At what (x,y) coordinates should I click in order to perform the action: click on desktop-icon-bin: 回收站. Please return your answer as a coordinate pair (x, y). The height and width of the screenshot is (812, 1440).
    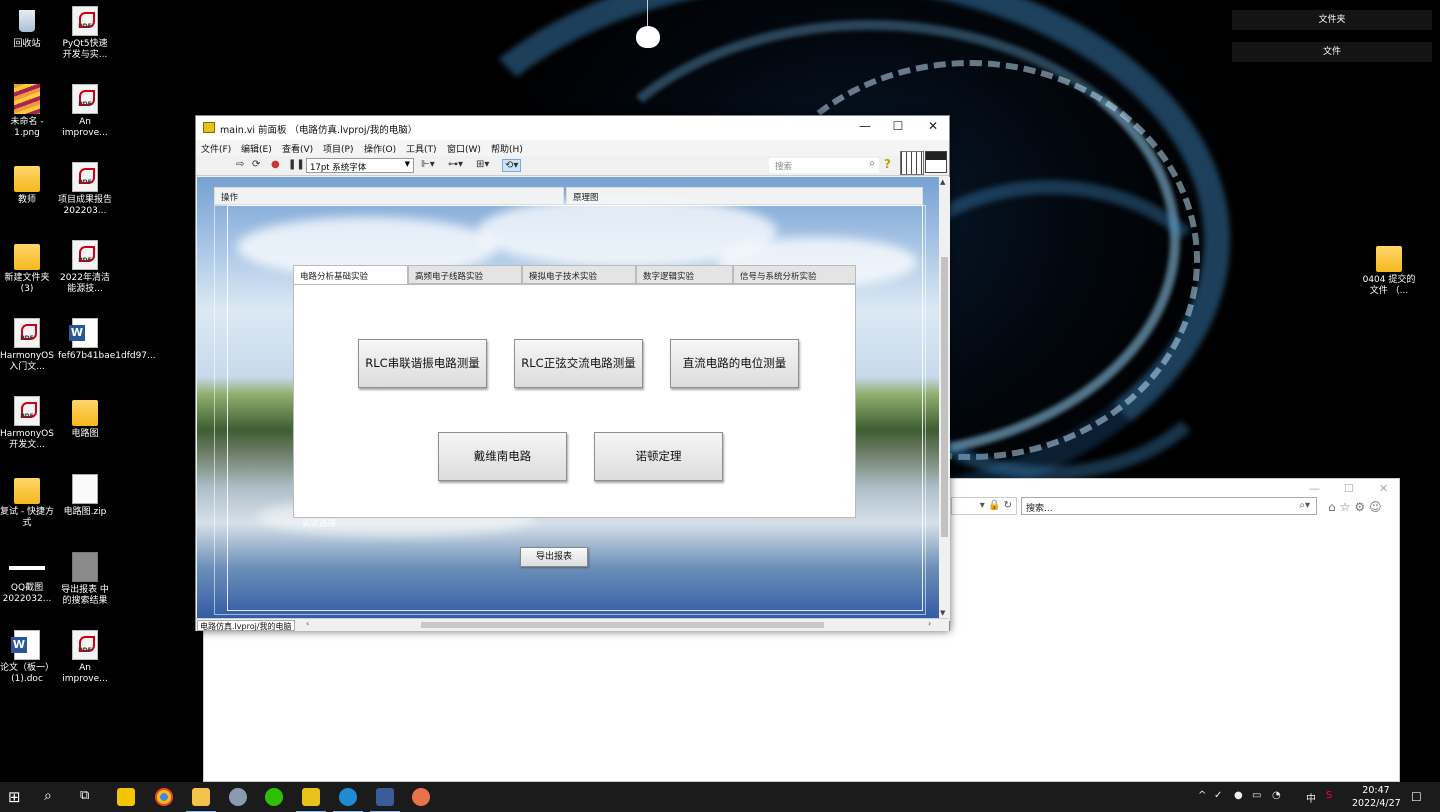
    Looking at the image, I should click on (27, 28).